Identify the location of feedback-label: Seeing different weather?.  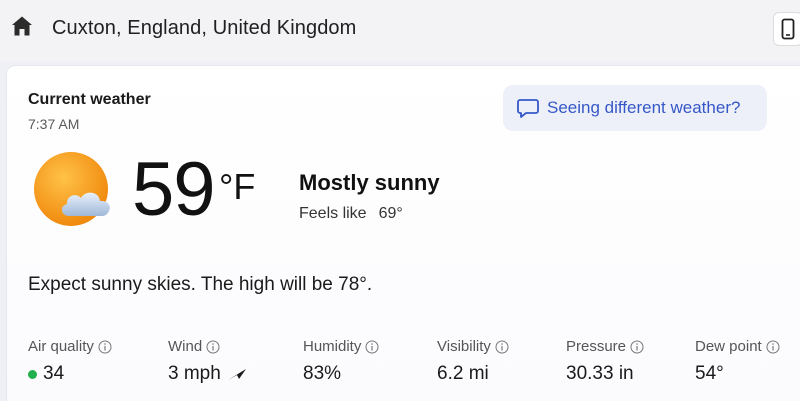
(644, 107).